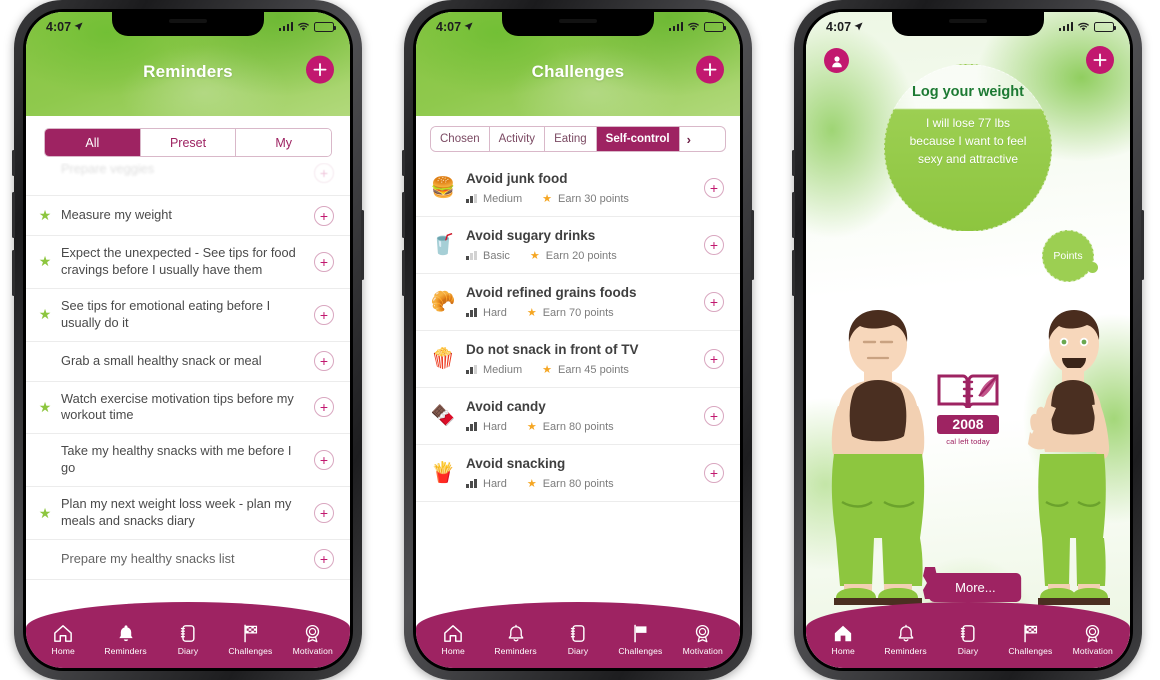  What do you see at coordinates (593, 198) in the screenshot?
I see `challenge-points: Earn 30 points` at bounding box center [593, 198].